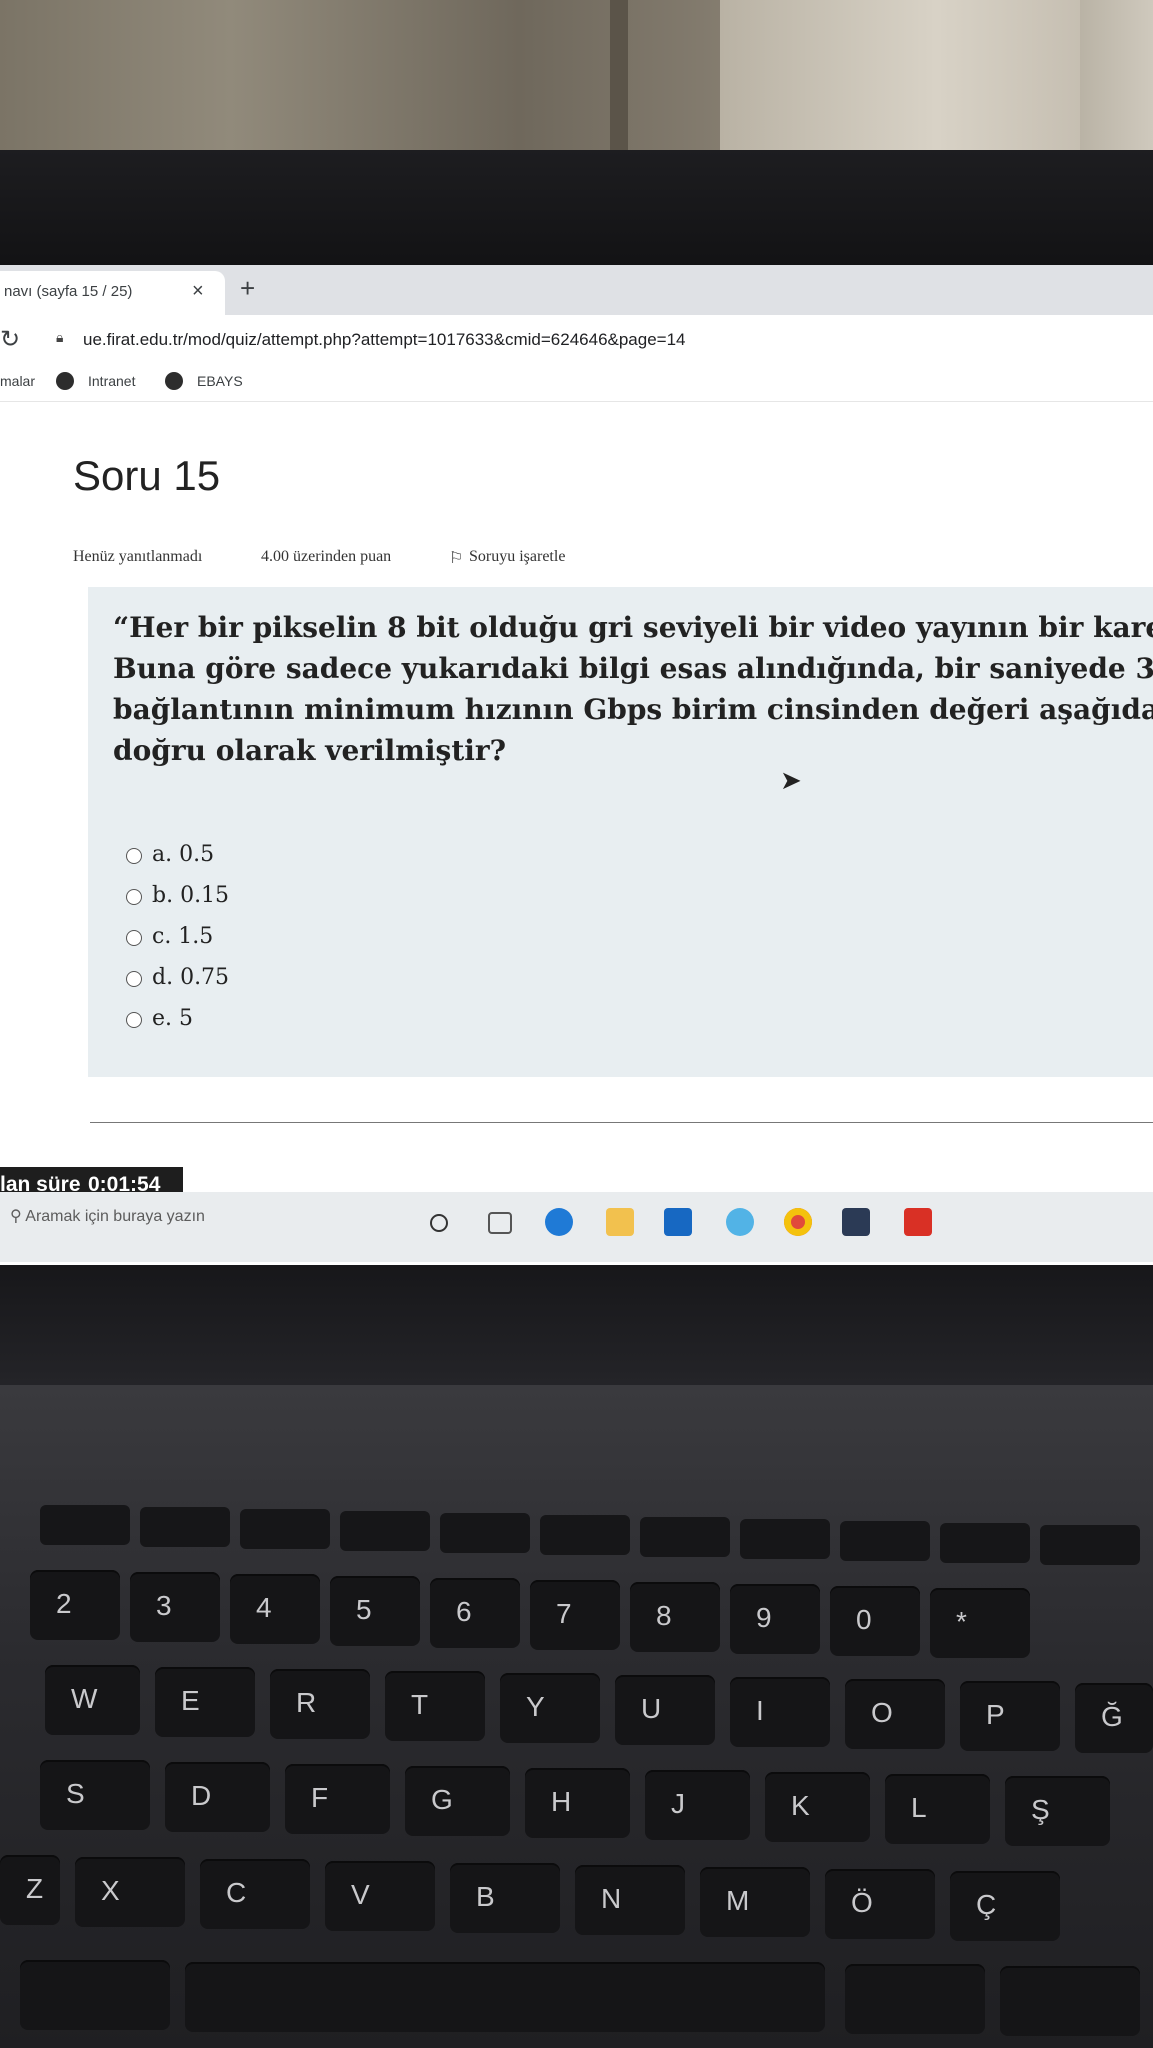  I want to click on key-label: L, so click(919, 1807).